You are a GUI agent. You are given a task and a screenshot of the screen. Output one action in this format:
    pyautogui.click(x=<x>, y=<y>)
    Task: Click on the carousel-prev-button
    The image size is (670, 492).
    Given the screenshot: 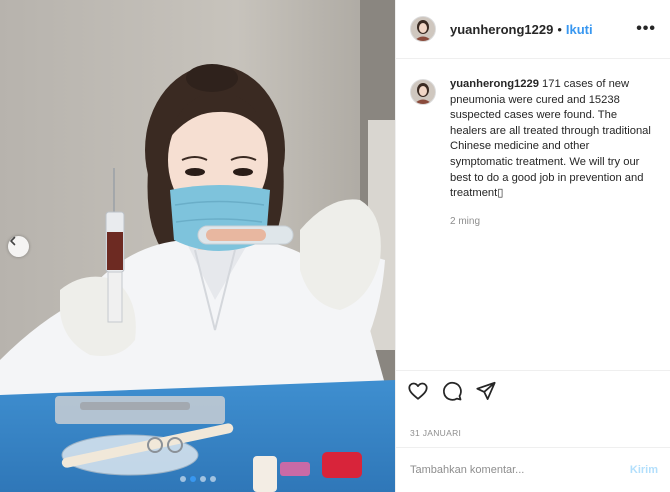 What is the action you would take?
    pyautogui.click(x=18, y=246)
    